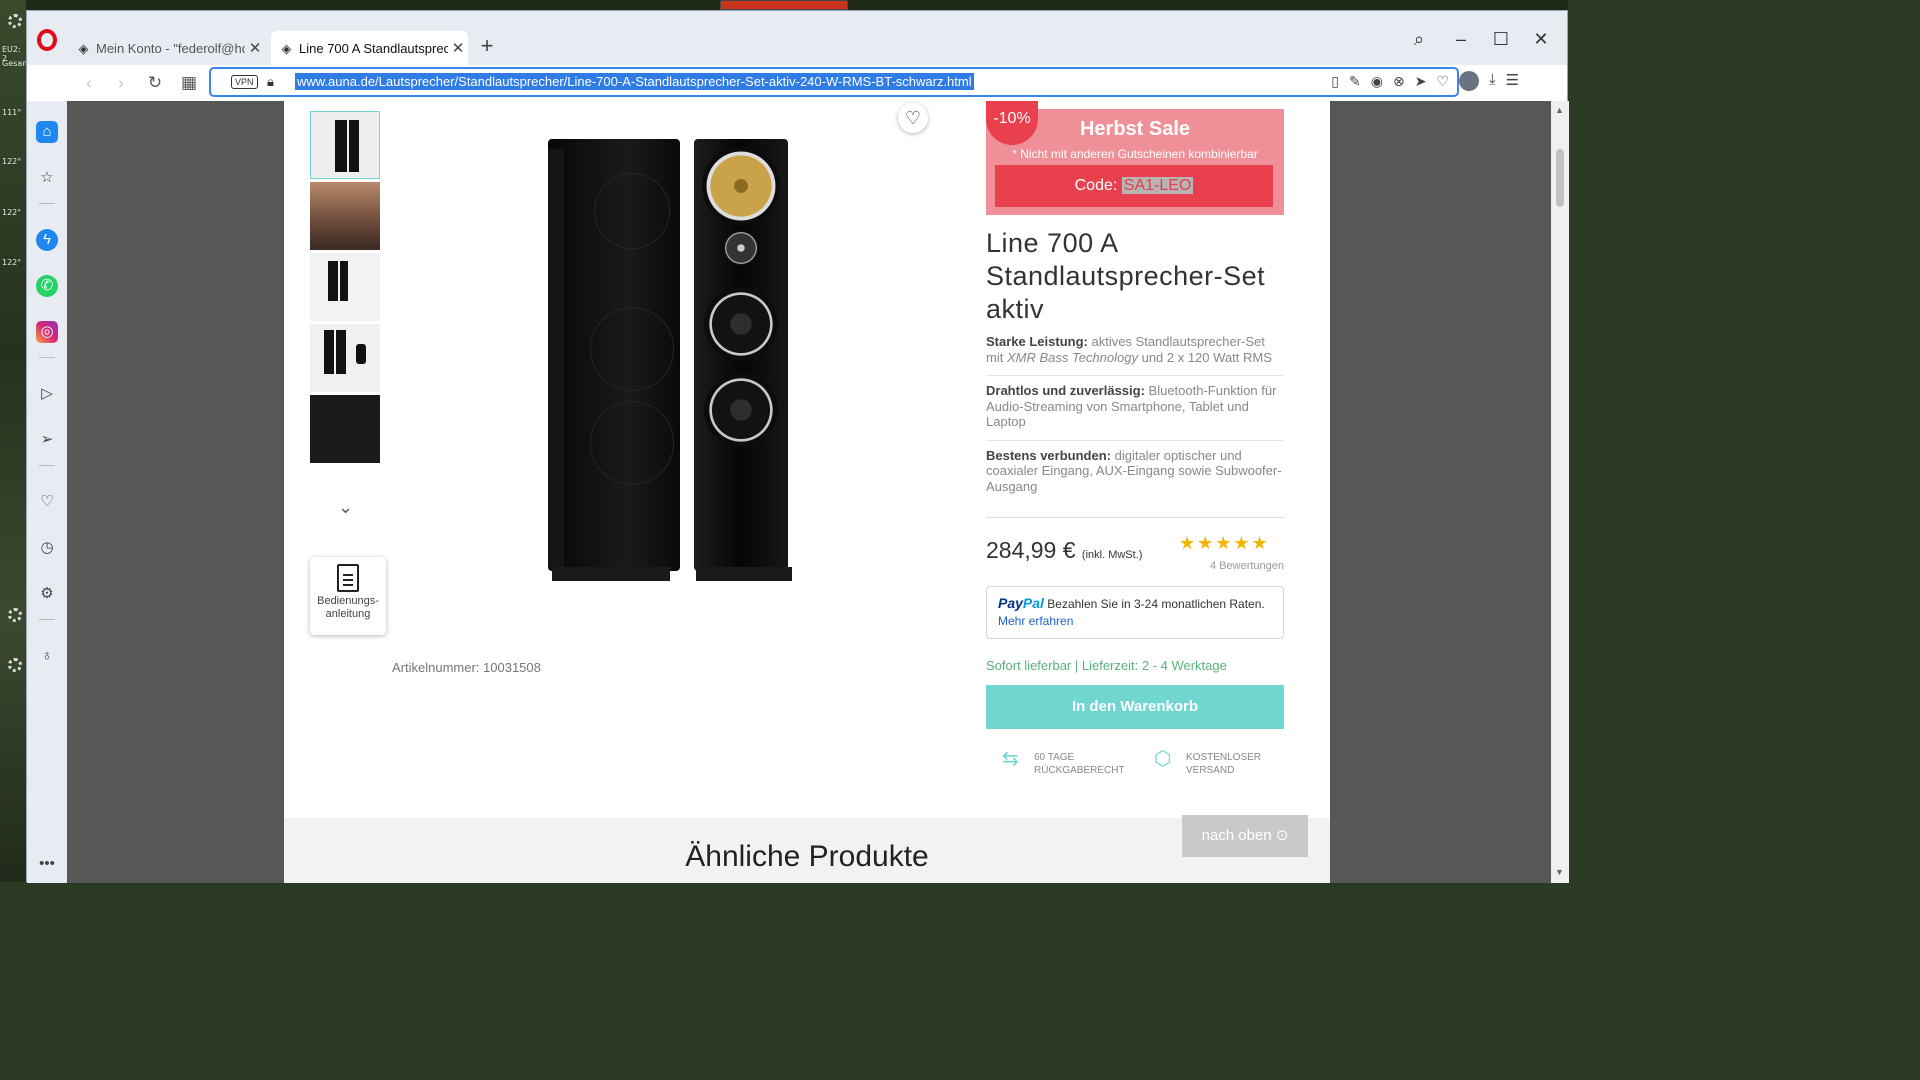 Image resolution: width=1920 pixels, height=1080 pixels. What do you see at coordinates (47, 178) in the screenshot?
I see `extensions-icon: ☆` at bounding box center [47, 178].